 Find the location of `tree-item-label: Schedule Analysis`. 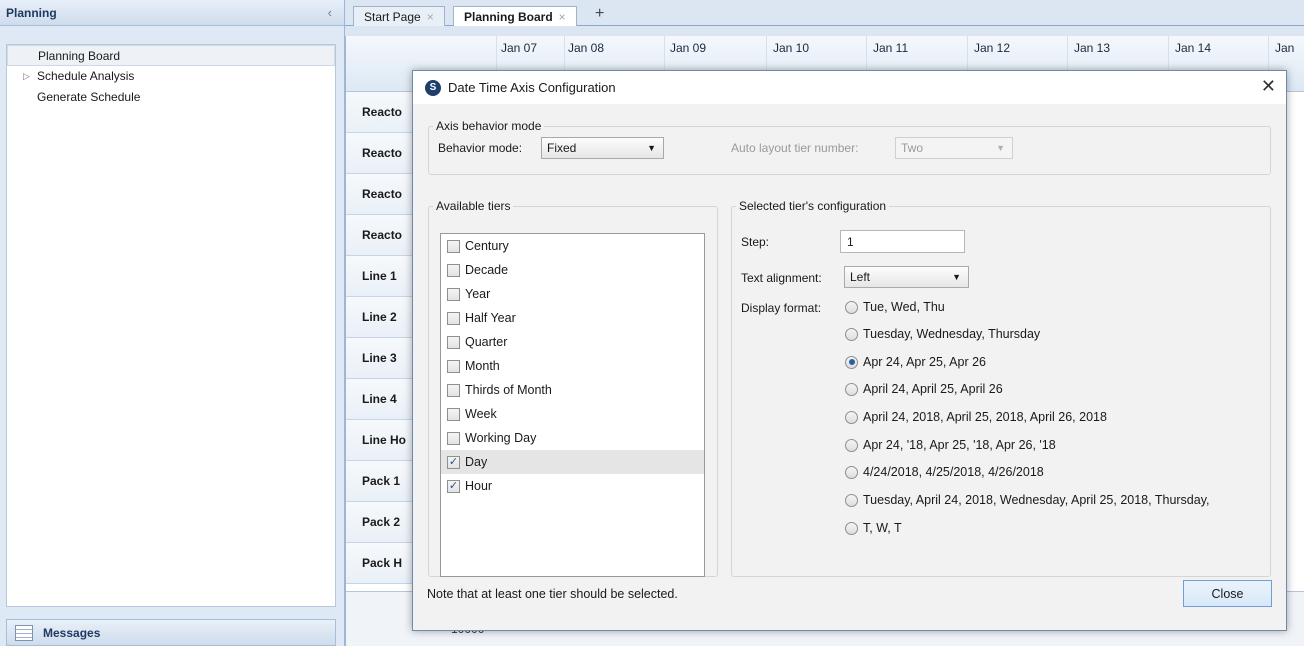

tree-item-label: Schedule Analysis is located at coordinates (86, 76).